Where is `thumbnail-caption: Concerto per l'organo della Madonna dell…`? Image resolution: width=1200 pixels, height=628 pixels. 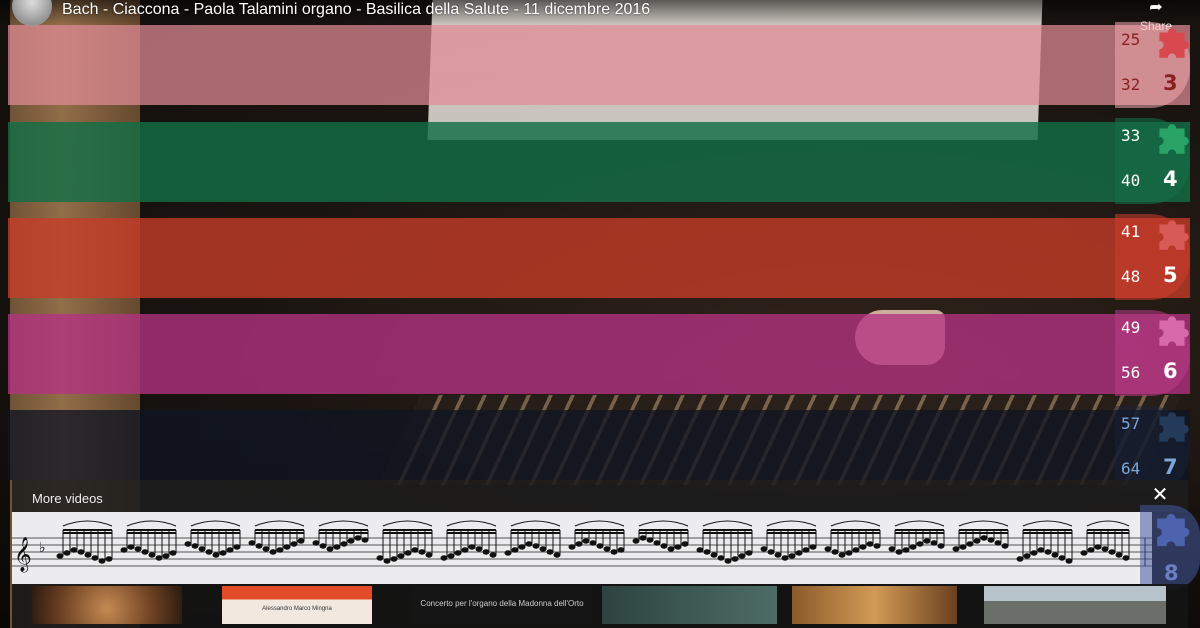 thumbnail-caption: Concerto per l'organo della Madonna dell… is located at coordinates (502, 603).